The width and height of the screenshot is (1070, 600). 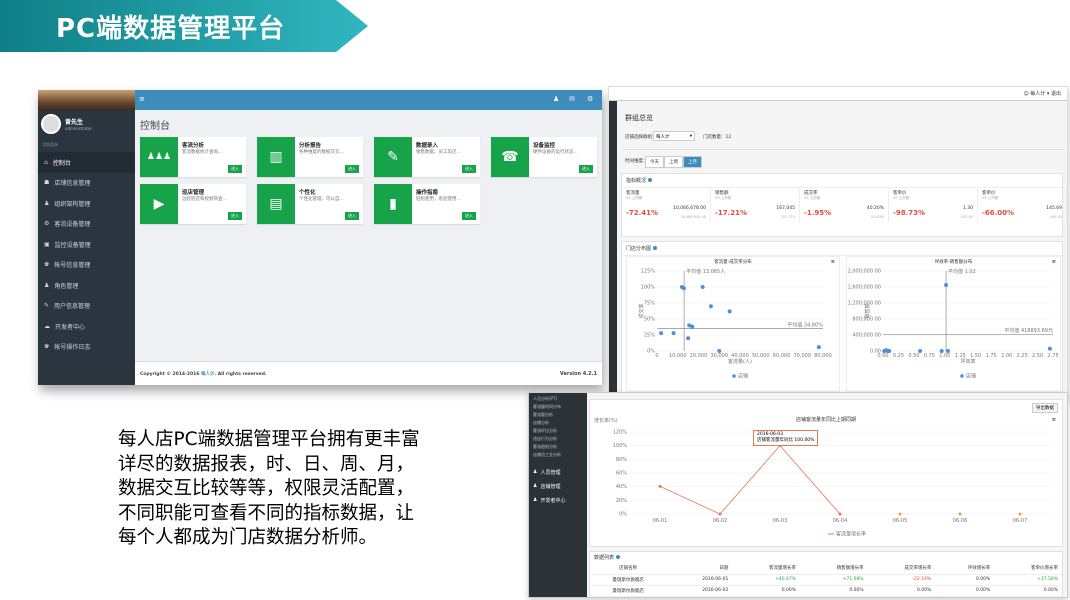 What do you see at coordinates (558, 439) in the screenshot?
I see `sidebar-subitem: 进店行为分析` at bounding box center [558, 439].